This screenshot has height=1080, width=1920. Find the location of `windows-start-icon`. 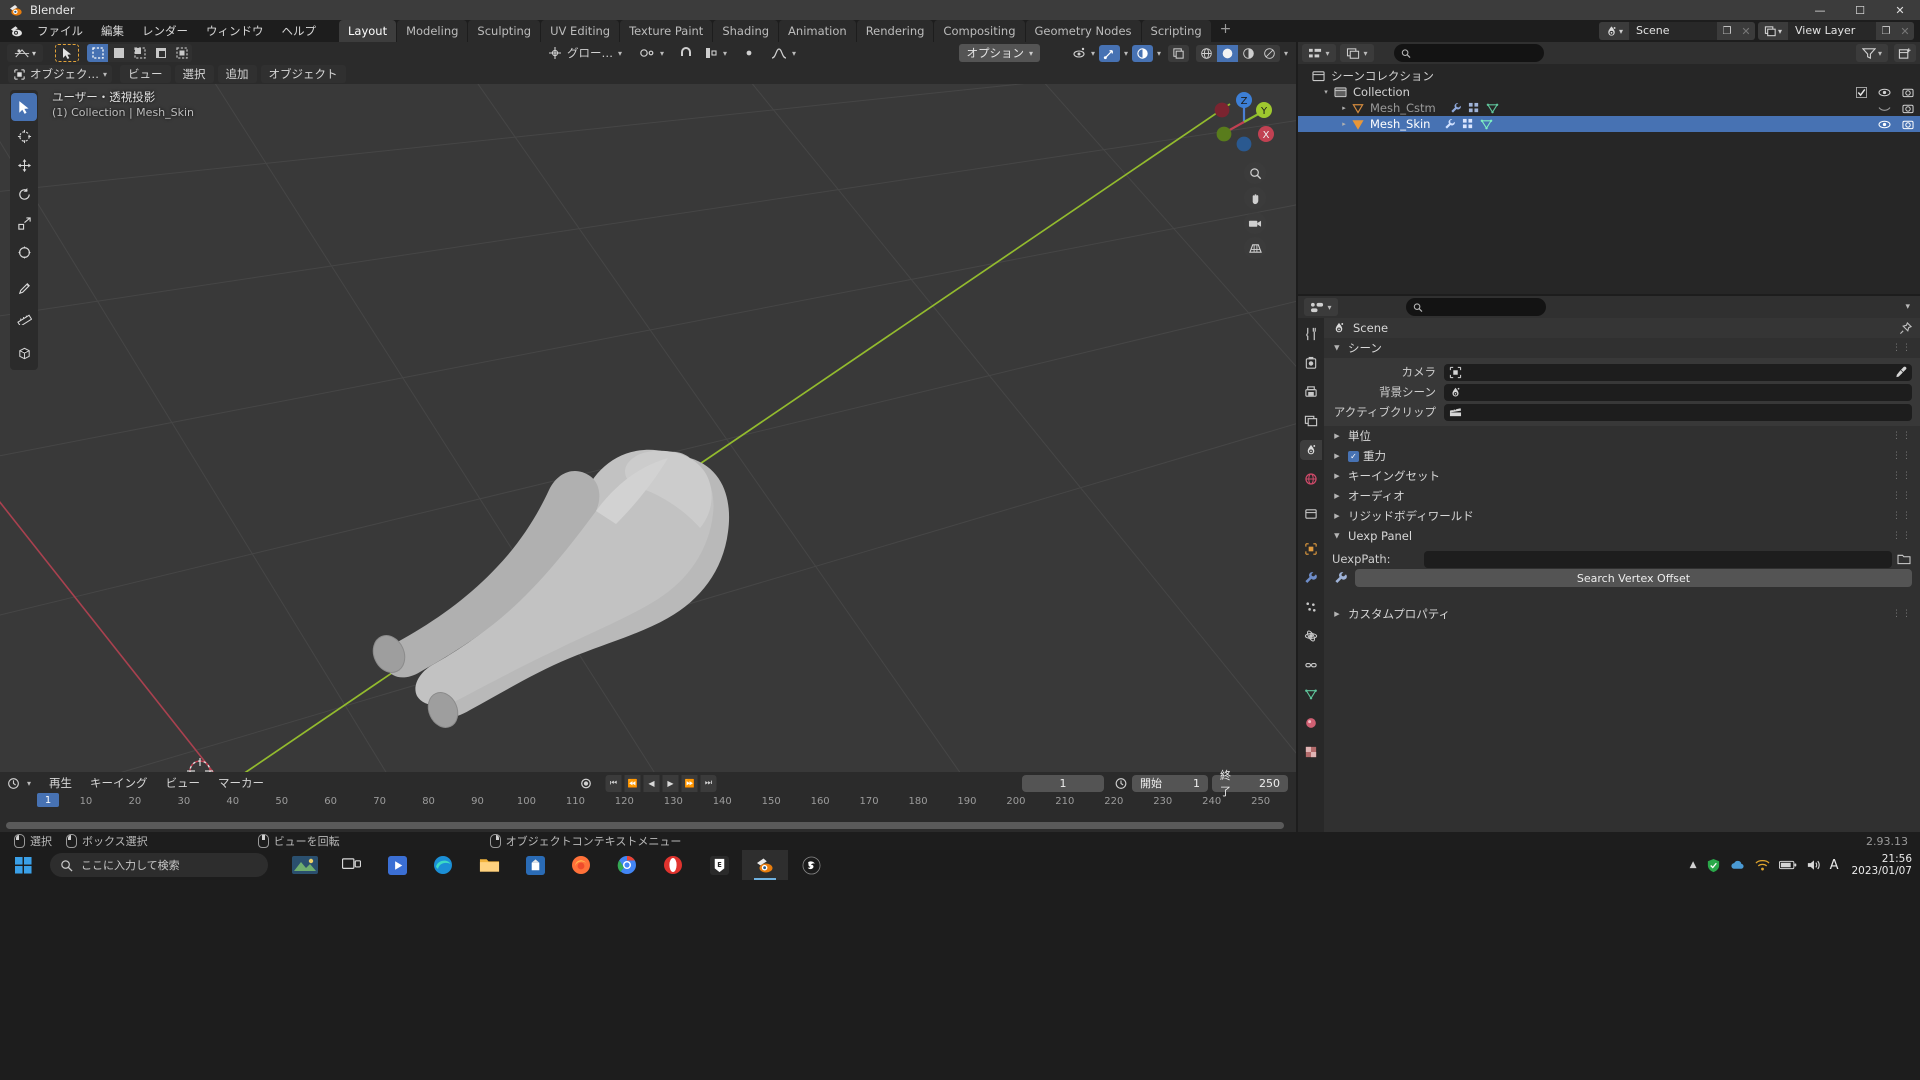

windows-start-icon is located at coordinates (23, 865).